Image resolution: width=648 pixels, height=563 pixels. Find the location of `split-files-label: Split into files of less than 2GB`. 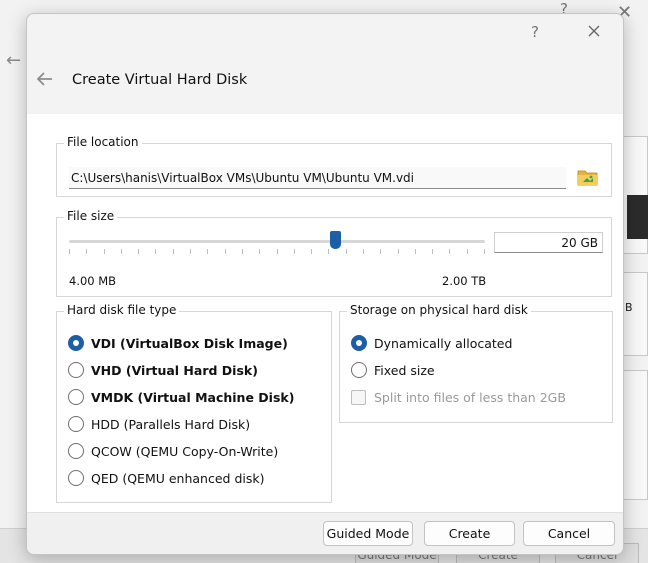

split-files-label: Split into files of less than 2GB is located at coordinates (470, 397).